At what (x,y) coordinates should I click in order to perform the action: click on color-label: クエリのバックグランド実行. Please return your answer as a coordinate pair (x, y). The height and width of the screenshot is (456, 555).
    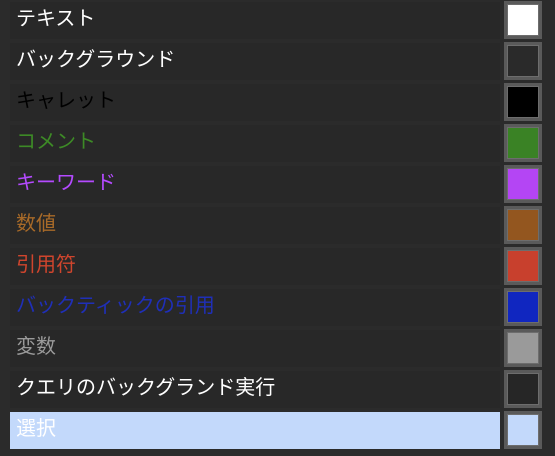
    Looking at the image, I should click on (146, 387).